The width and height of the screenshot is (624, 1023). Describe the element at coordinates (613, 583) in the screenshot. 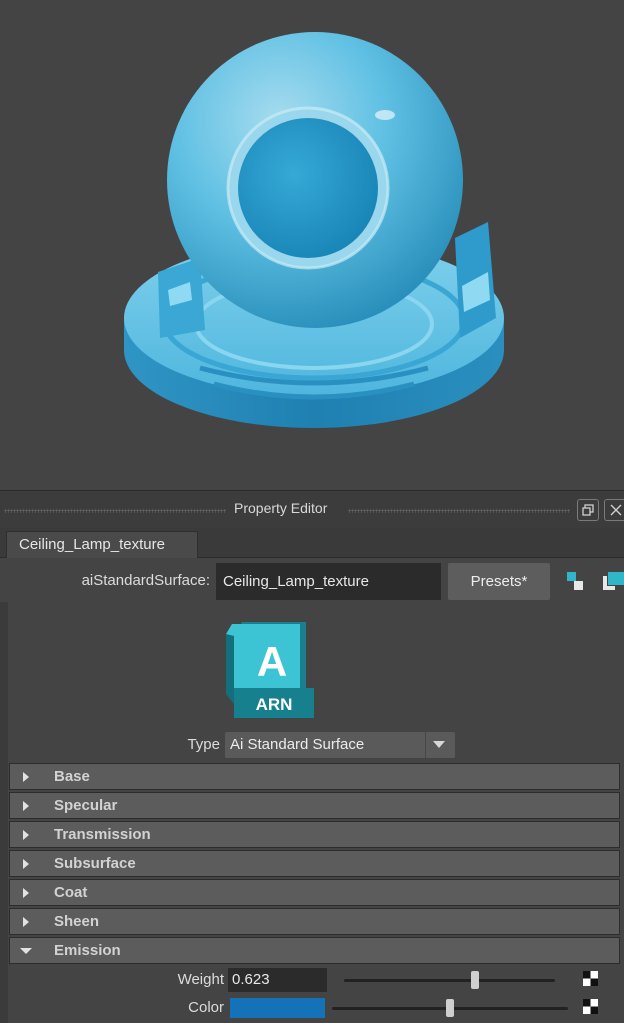

I see `output-connections-icon` at that location.